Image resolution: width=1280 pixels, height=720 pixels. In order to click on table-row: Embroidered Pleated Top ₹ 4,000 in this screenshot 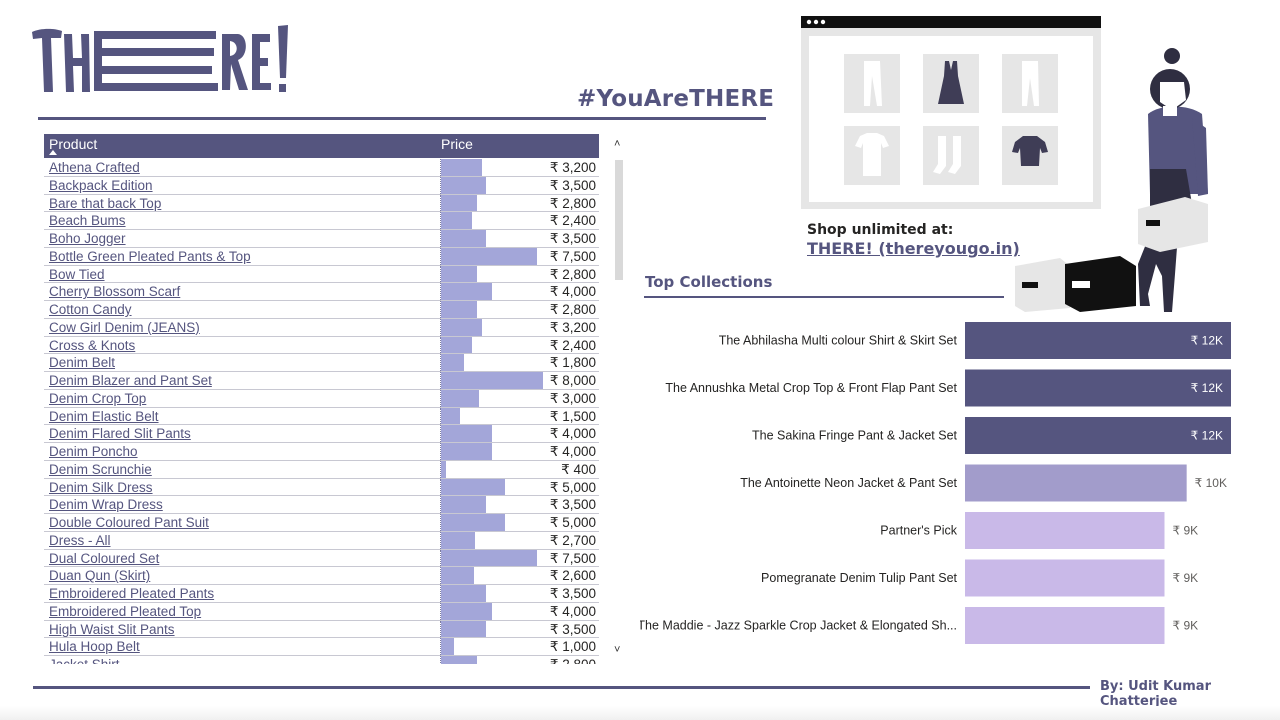, I will do `click(322, 611)`.